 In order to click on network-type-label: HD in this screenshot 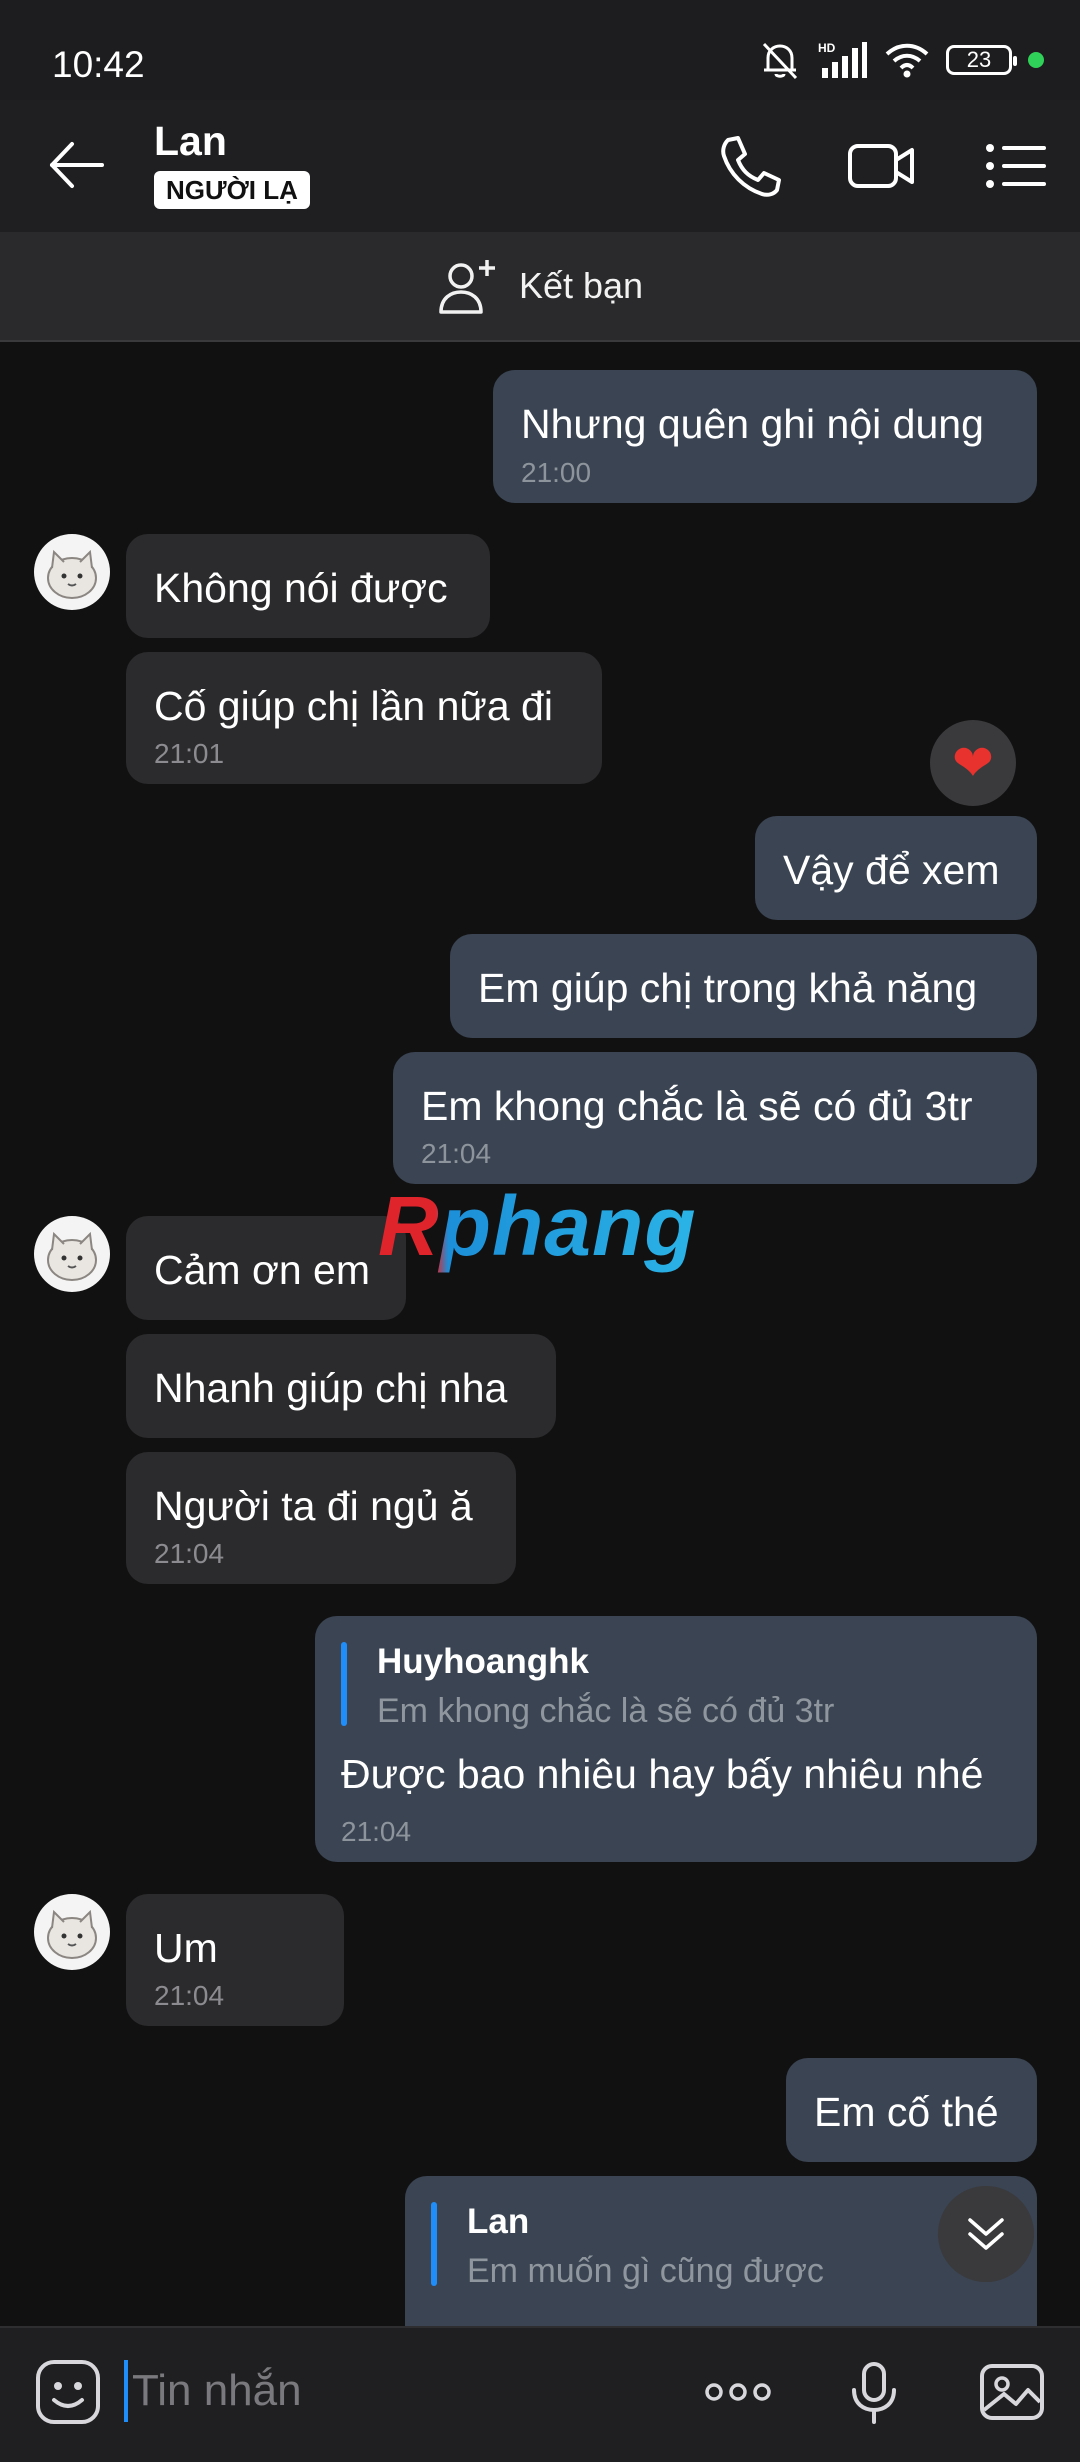, I will do `click(827, 48)`.